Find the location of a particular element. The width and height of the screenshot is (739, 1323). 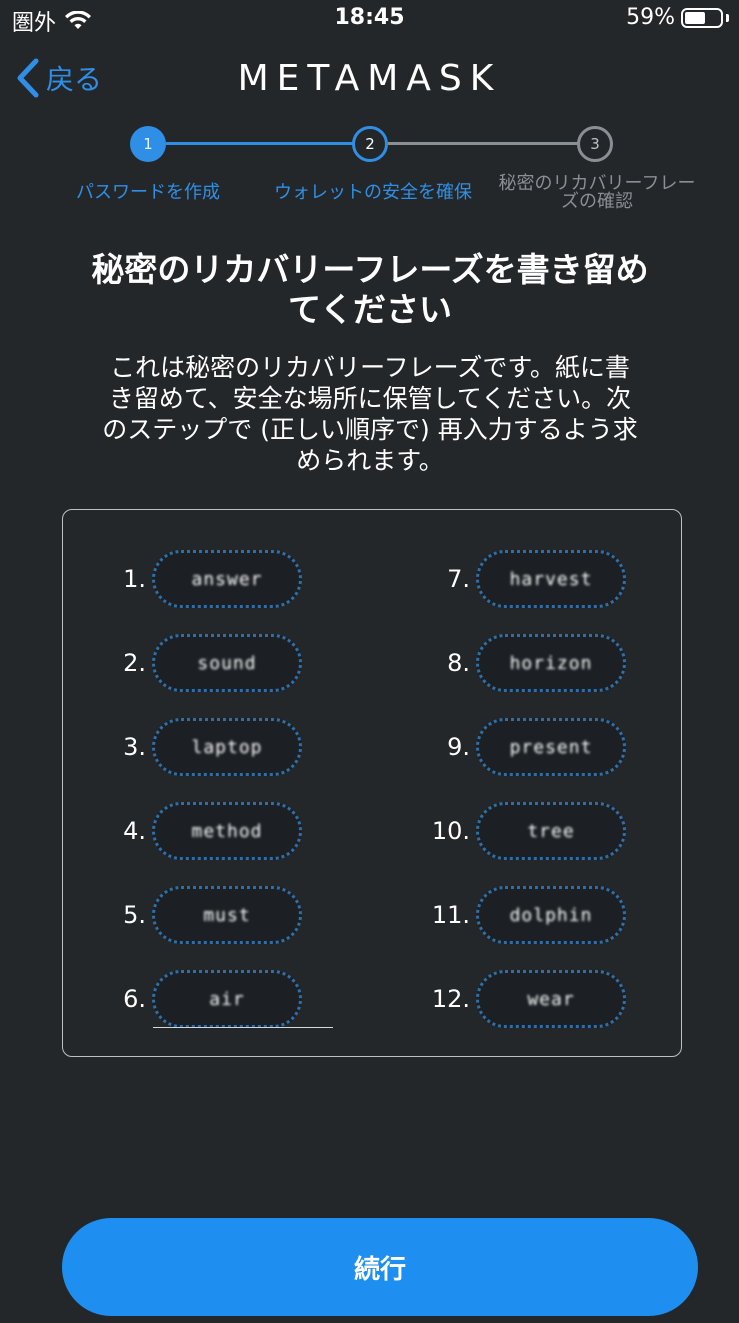

divider-line is located at coordinates (243, 1027).